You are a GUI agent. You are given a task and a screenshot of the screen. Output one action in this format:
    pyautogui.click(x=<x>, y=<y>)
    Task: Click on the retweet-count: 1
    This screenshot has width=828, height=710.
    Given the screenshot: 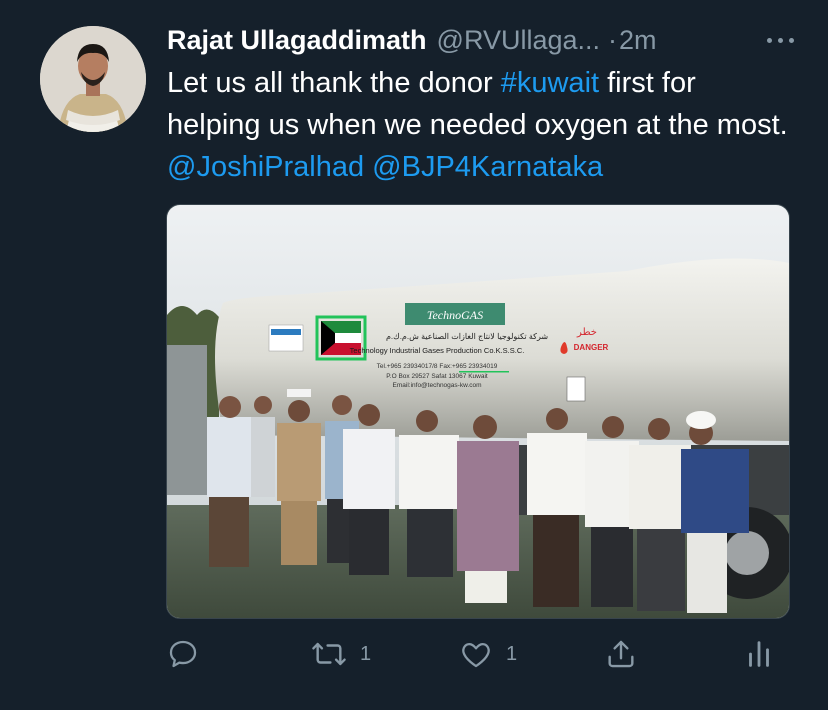 What is the action you would take?
    pyautogui.click(x=366, y=653)
    